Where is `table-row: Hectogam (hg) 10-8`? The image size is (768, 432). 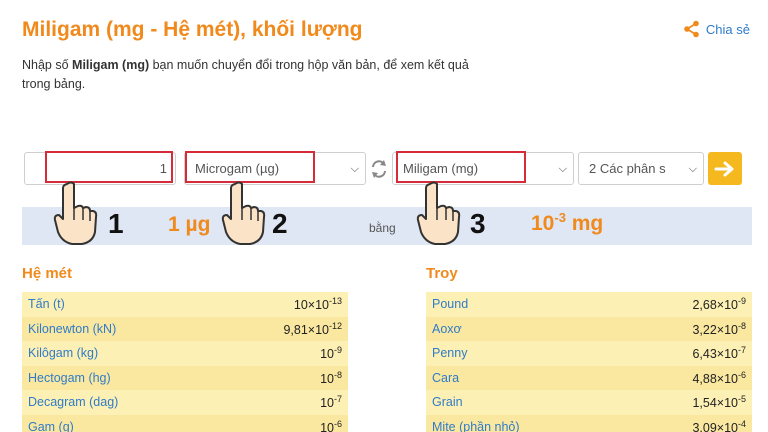
table-row: Hectogam (hg) 10-8 is located at coordinates (185, 377).